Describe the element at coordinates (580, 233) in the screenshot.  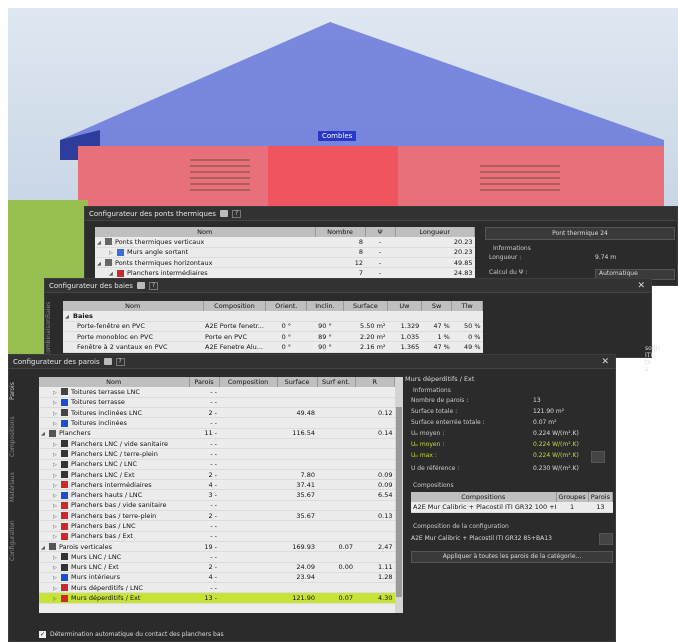
I see `pont-header: Pont thermique 24` at that location.